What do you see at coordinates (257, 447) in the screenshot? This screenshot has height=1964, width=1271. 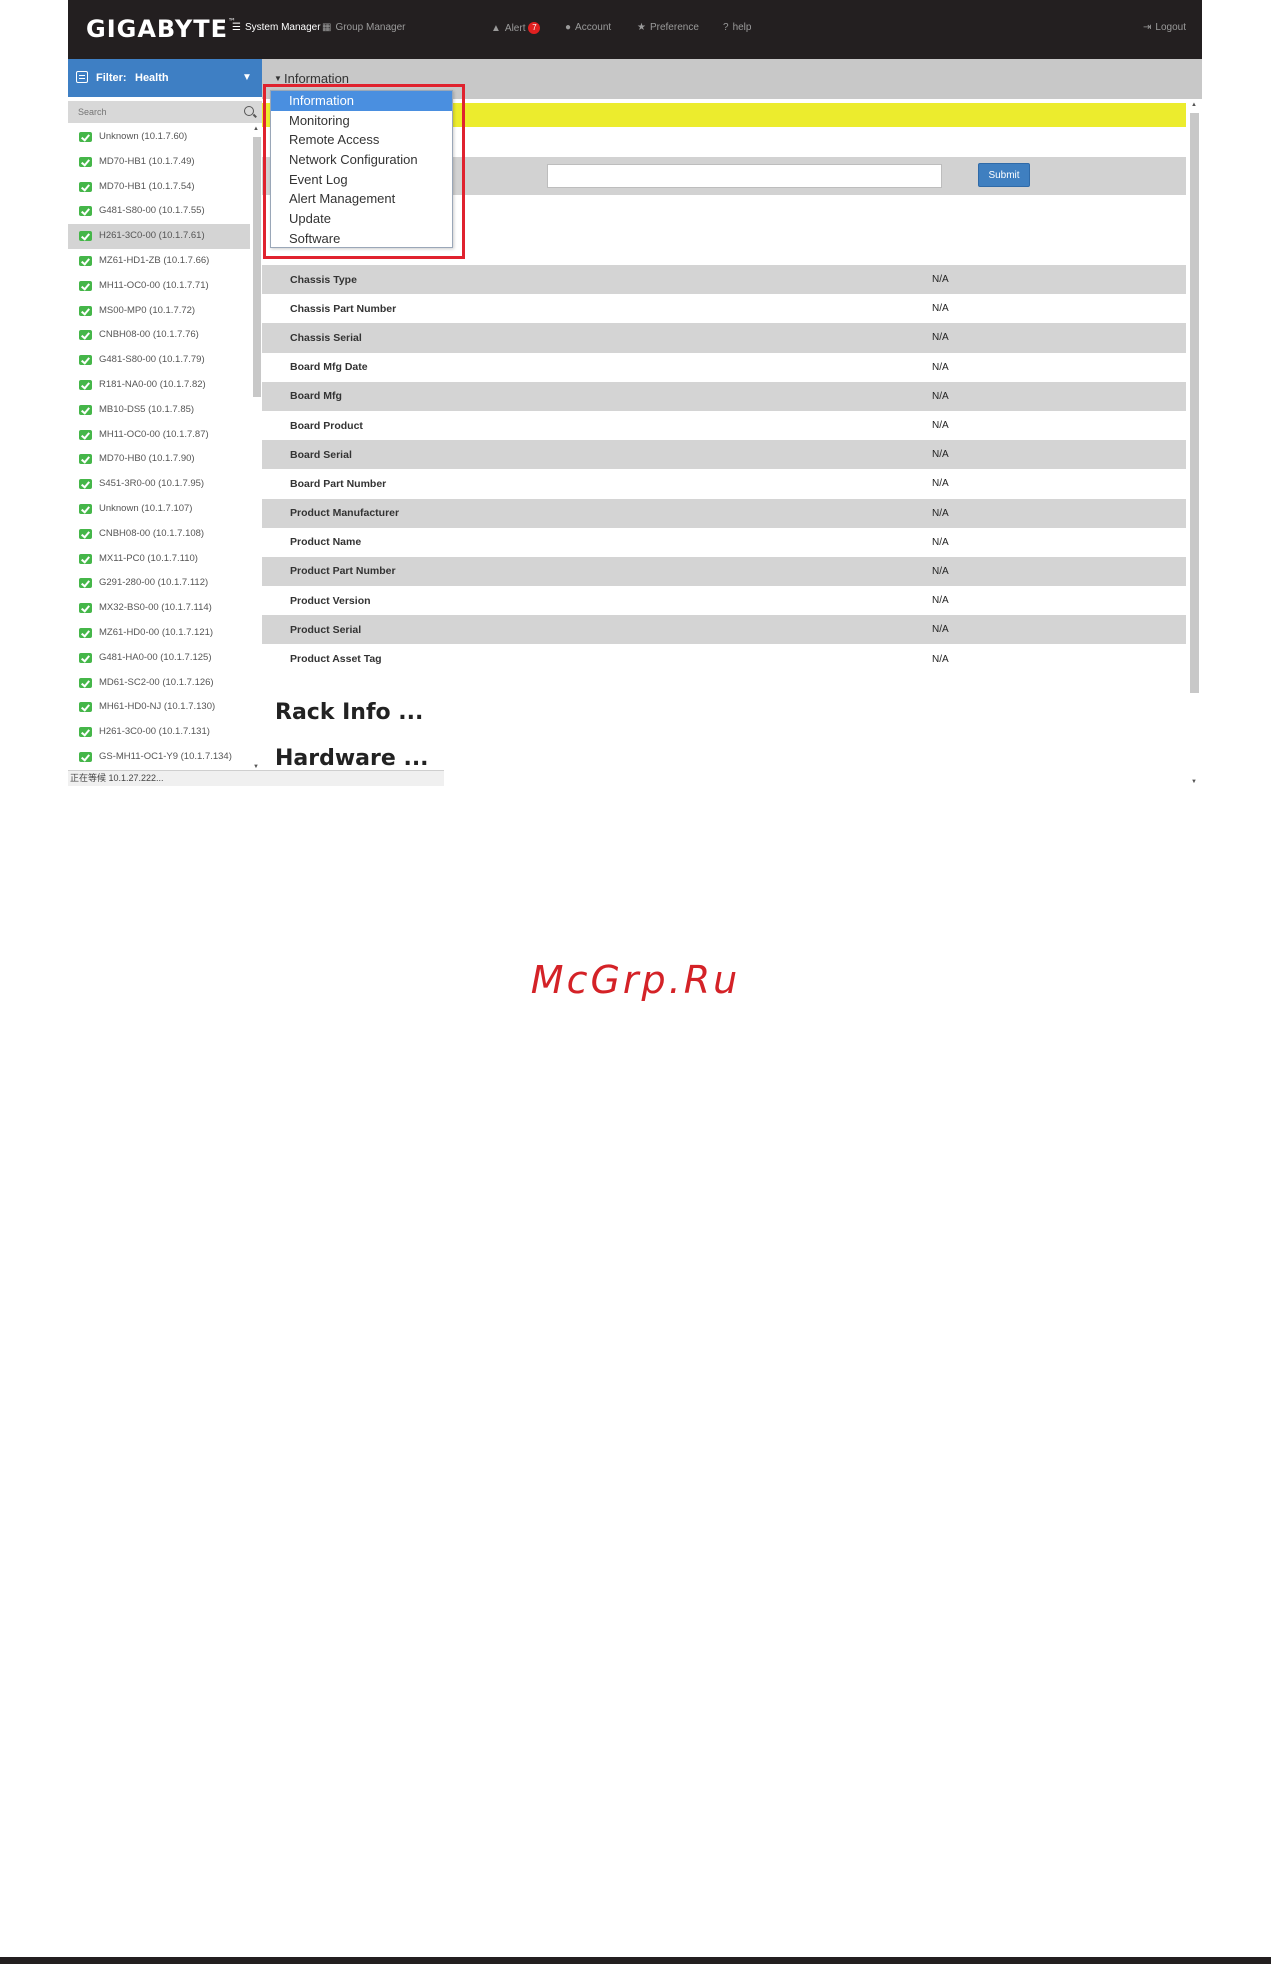 I see `host-list-scrollbar: ▲ ▼` at bounding box center [257, 447].